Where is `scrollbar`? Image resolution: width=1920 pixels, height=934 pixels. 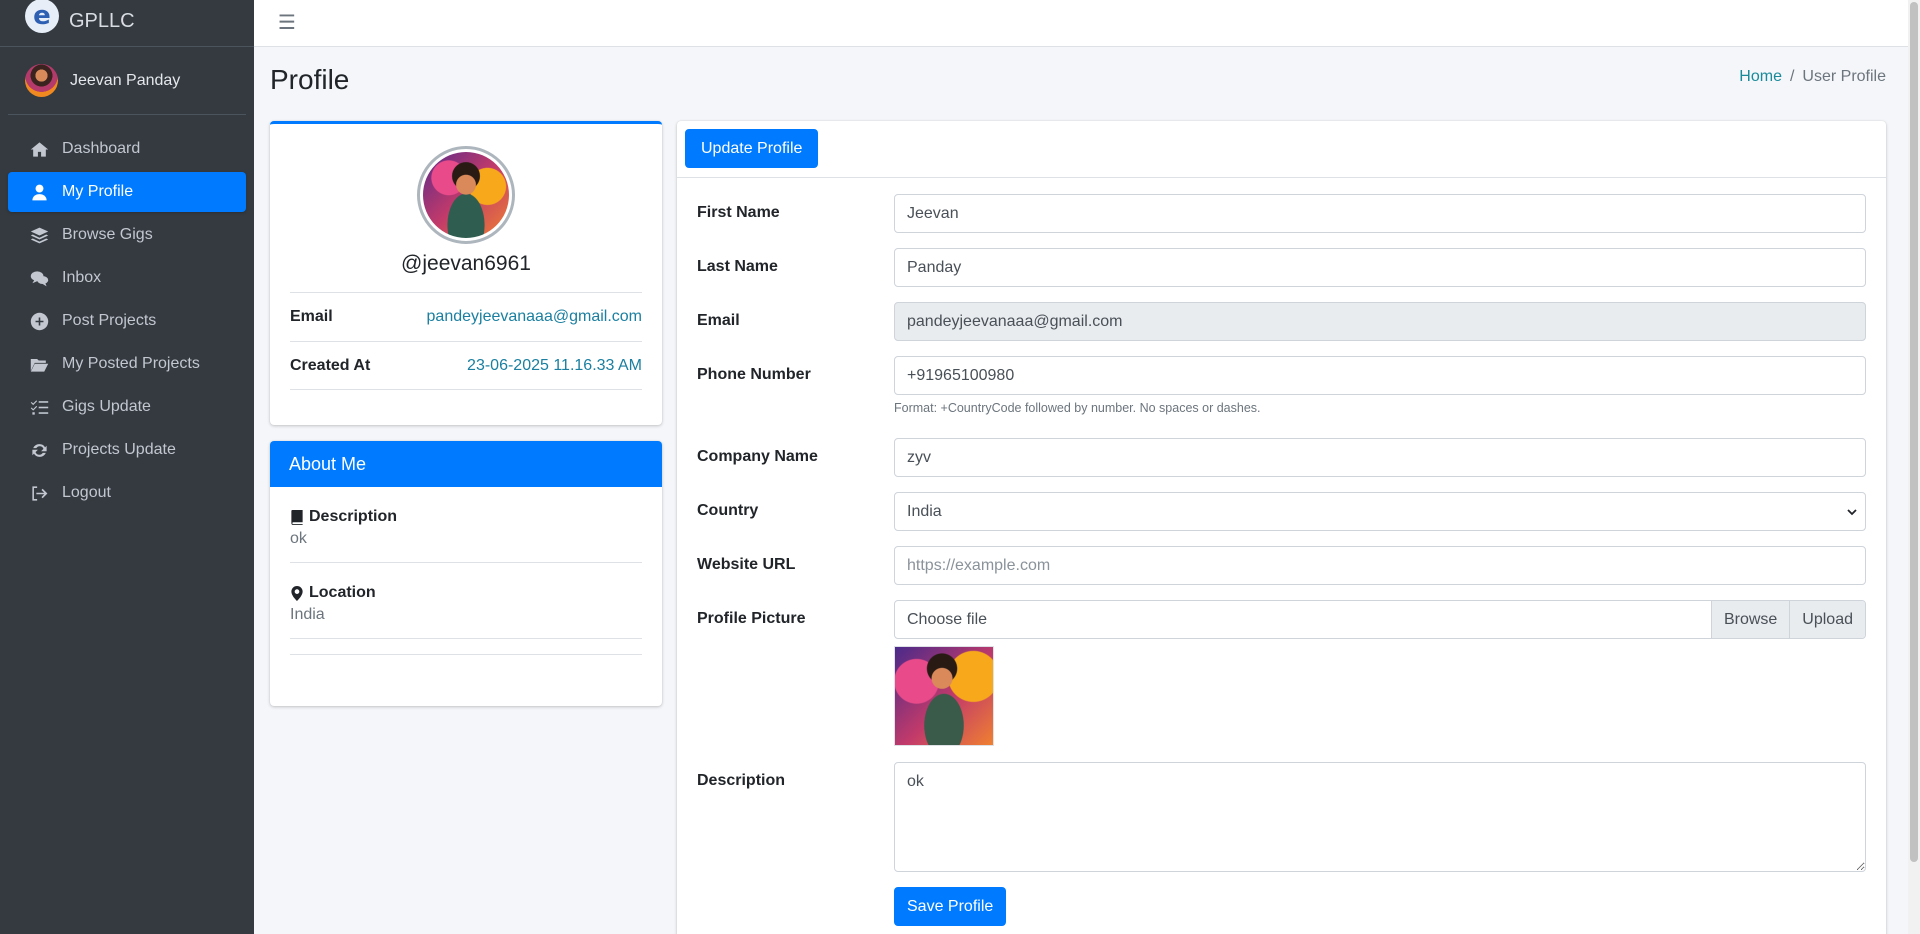
scrollbar is located at coordinates (1914, 467).